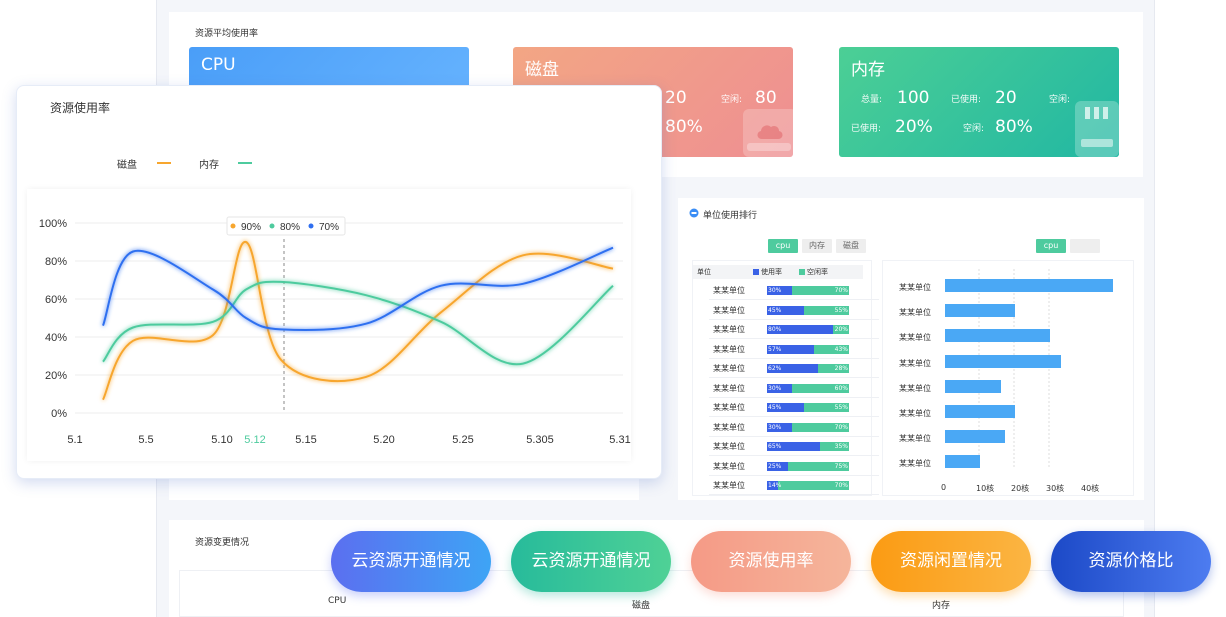 Image resolution: width=1226 pixels, height=617 pixels. Describe the element at coordinates (1020, 488) in the screenshot. I see `hbar-tick-label: 20核` at that location.